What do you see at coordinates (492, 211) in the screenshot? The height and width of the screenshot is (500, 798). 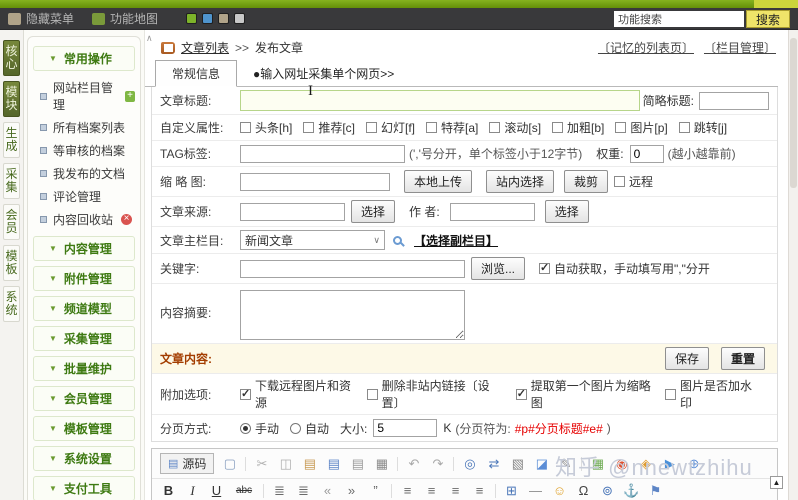 I see `author-input` at bounding box center [492, 211].